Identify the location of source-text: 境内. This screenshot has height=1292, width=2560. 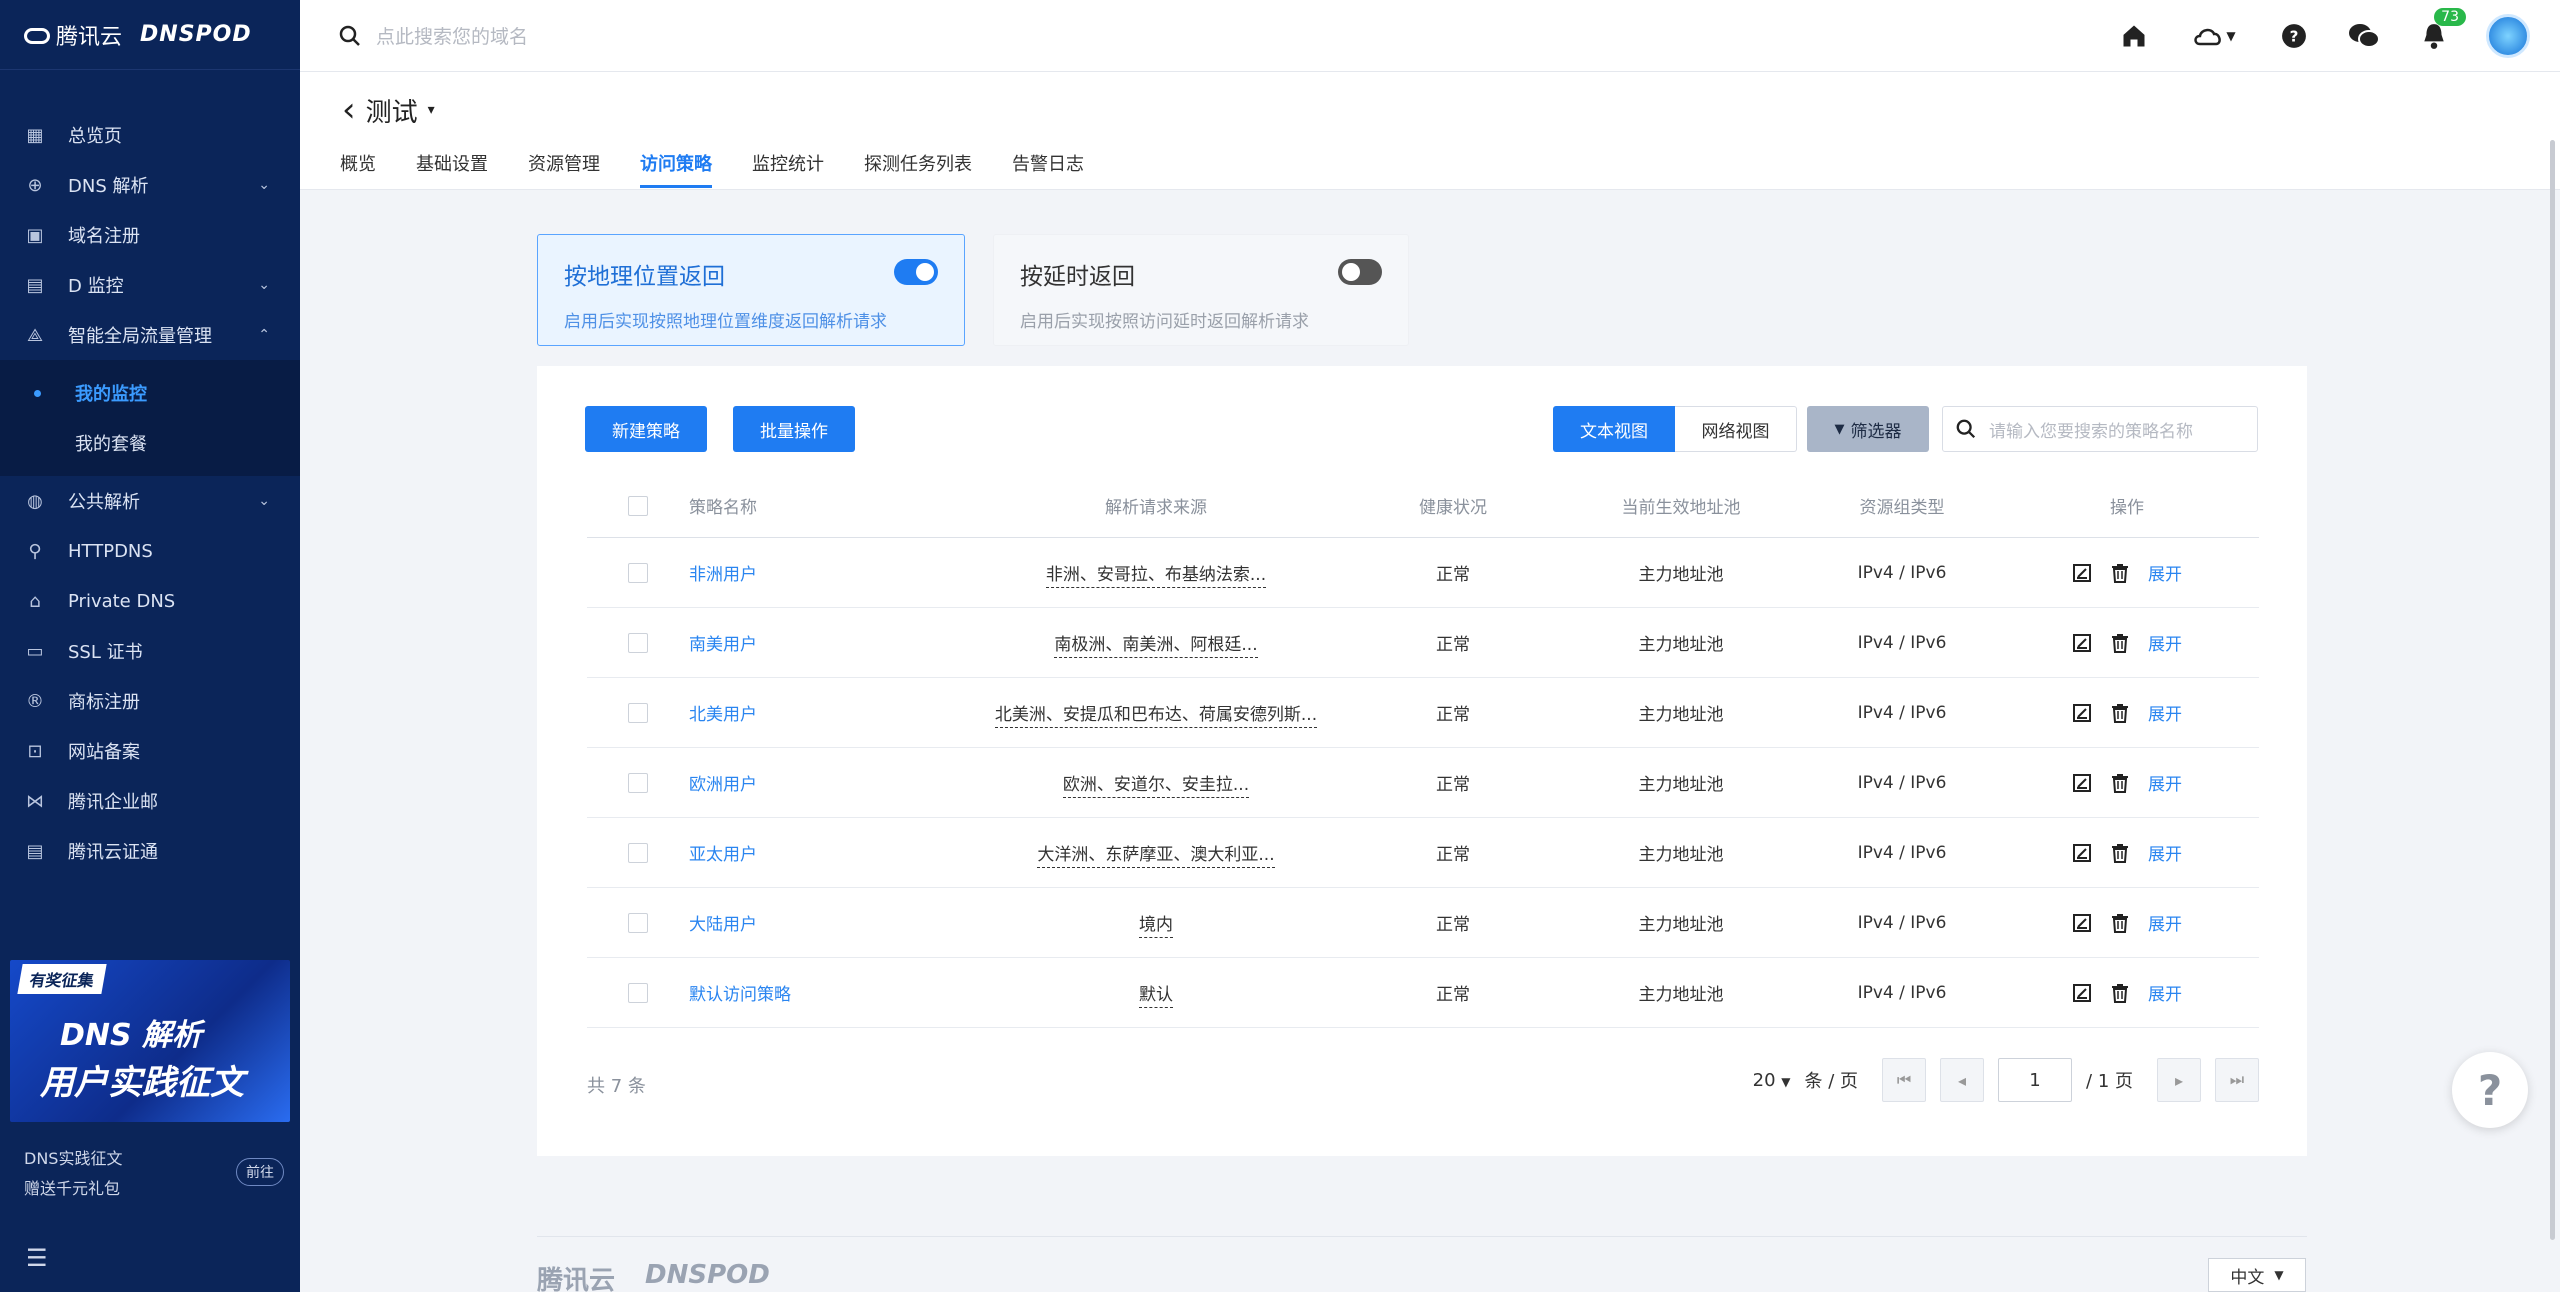
(1156, 926).